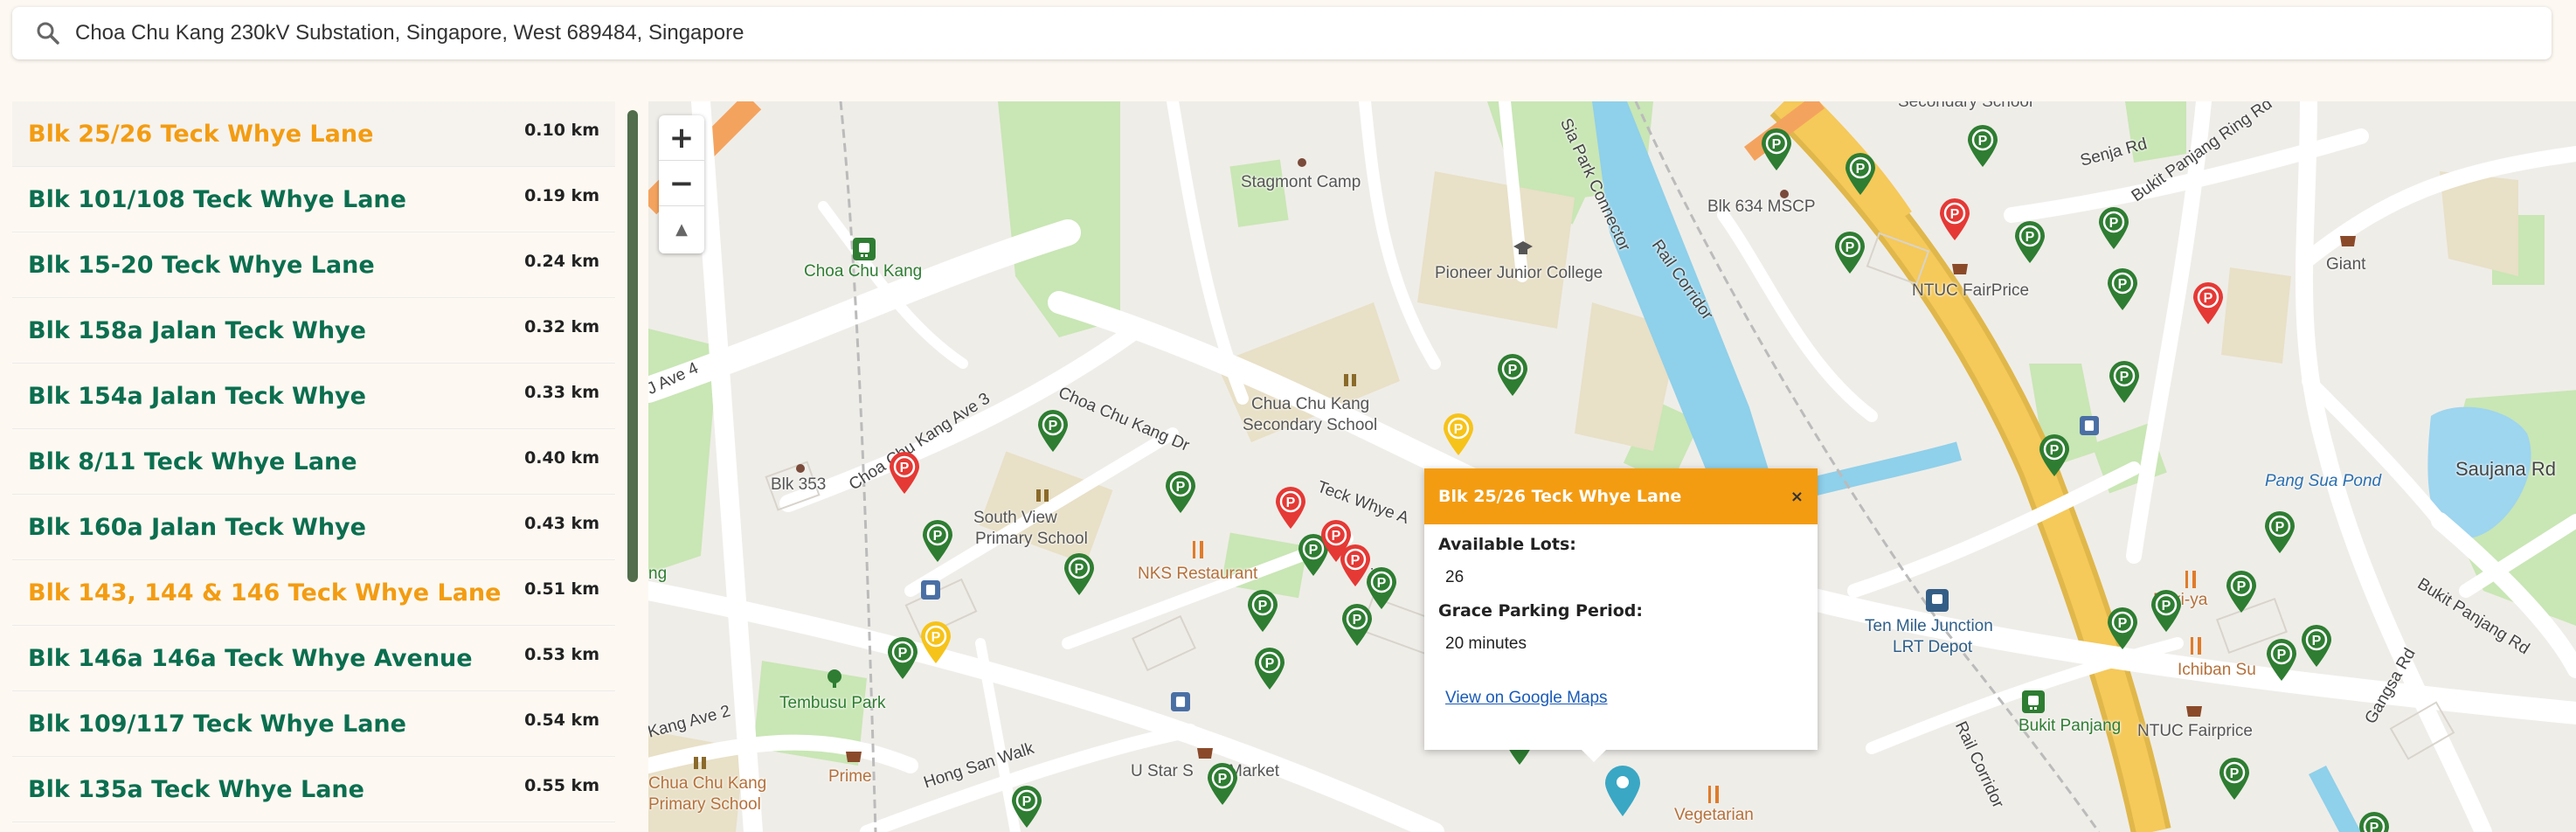  What do you see at coordinates (313, 658) in the screenshot?
I see `list-item: Blk 146a 146a Teck Whye Avenue 0.53 km` at bounding box center [313, 658].